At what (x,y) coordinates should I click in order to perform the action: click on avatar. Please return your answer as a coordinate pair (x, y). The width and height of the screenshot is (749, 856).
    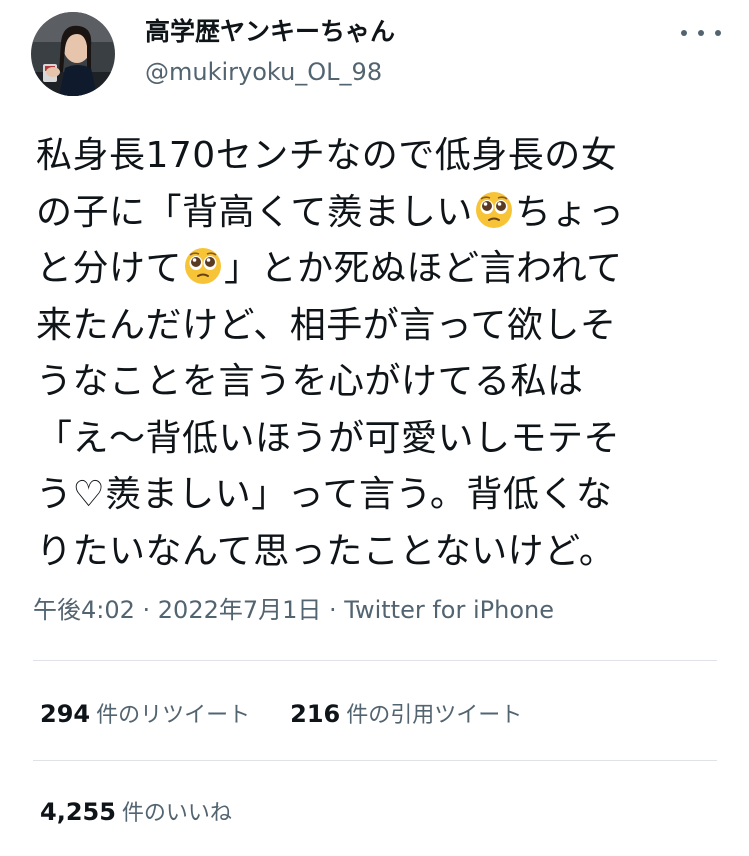
    Looking at the image, I should click on (73, 54).